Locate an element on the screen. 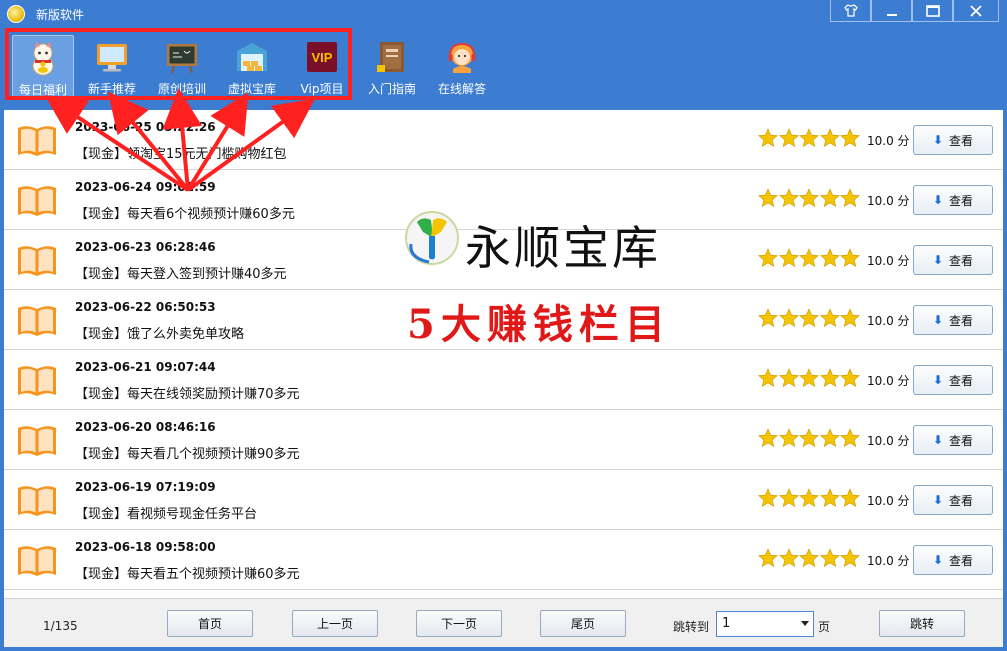 This screenshot has height=651, width=1007. app-logo-icon is located at coordinates (16, 14).